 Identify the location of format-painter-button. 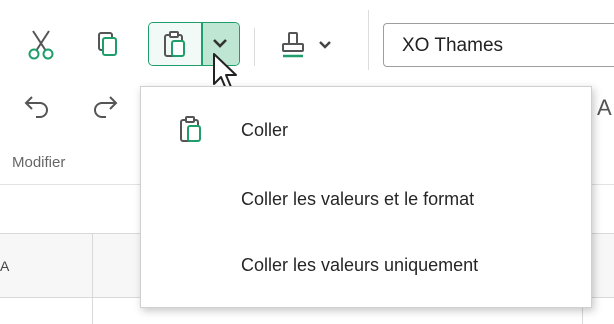
(313, 45).